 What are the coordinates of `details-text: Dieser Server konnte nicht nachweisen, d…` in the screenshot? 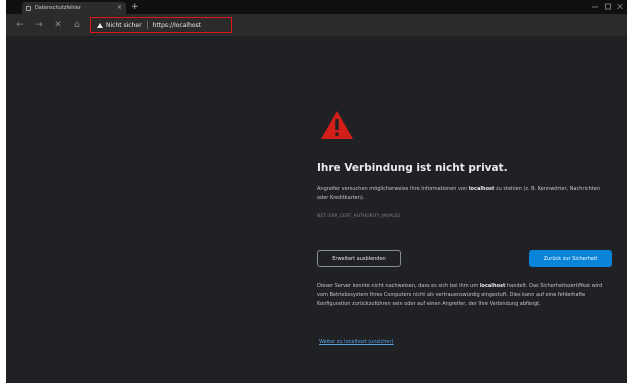 It's located at (464, 295).